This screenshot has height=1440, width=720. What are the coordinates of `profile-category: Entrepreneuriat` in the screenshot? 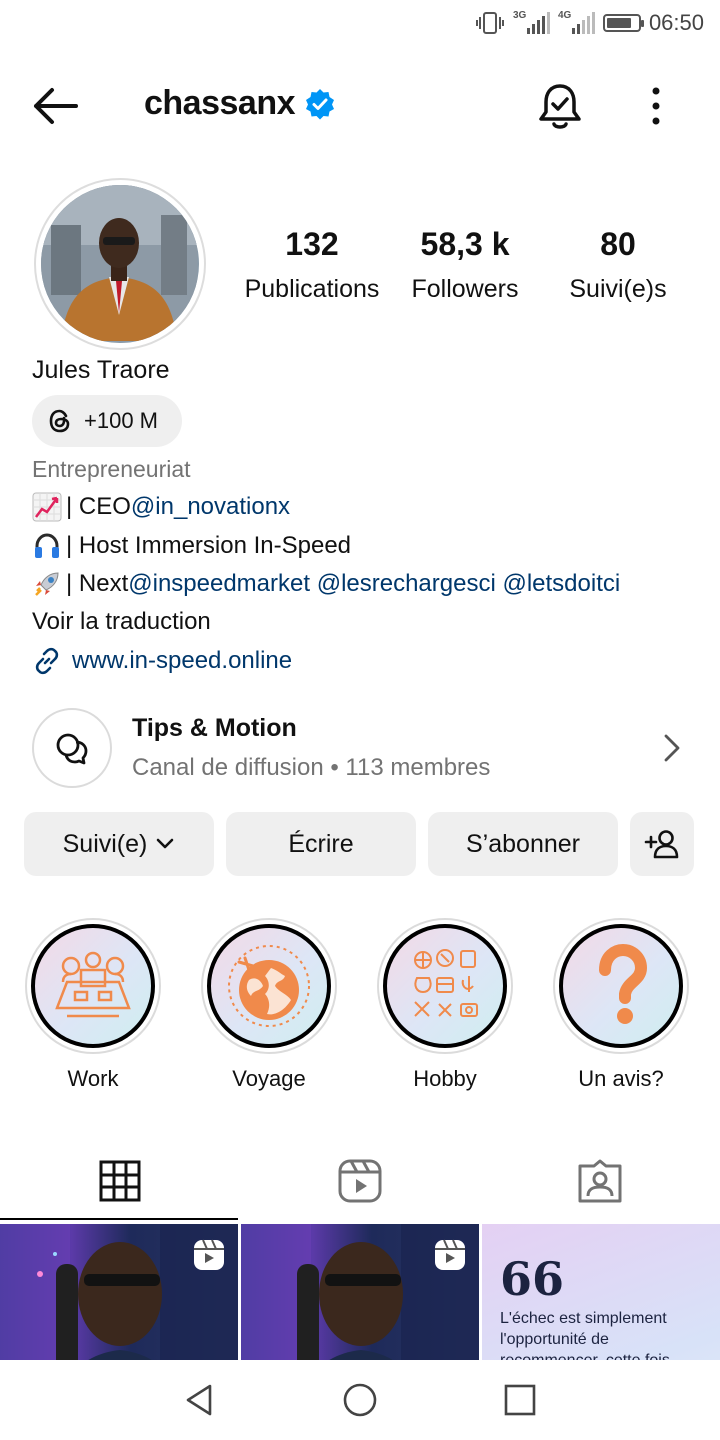 It's located at (111, 469).